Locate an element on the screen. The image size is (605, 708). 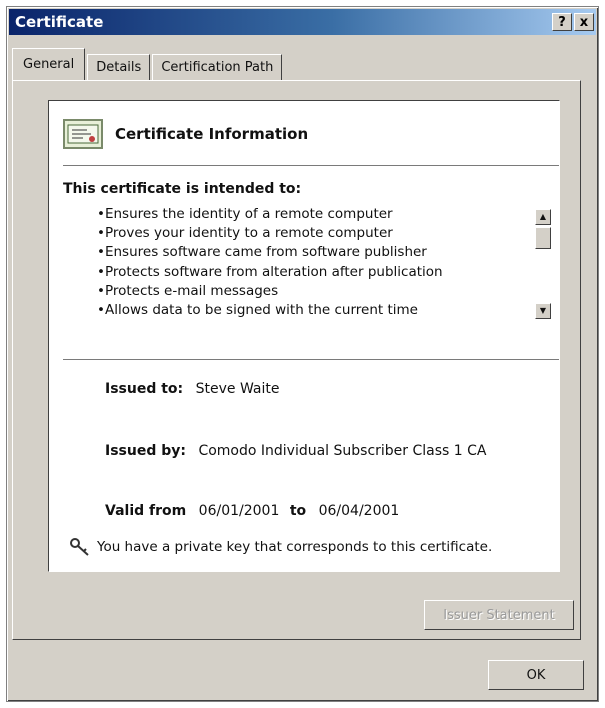
valid-to-label: to is located at coordinates (298, 511).